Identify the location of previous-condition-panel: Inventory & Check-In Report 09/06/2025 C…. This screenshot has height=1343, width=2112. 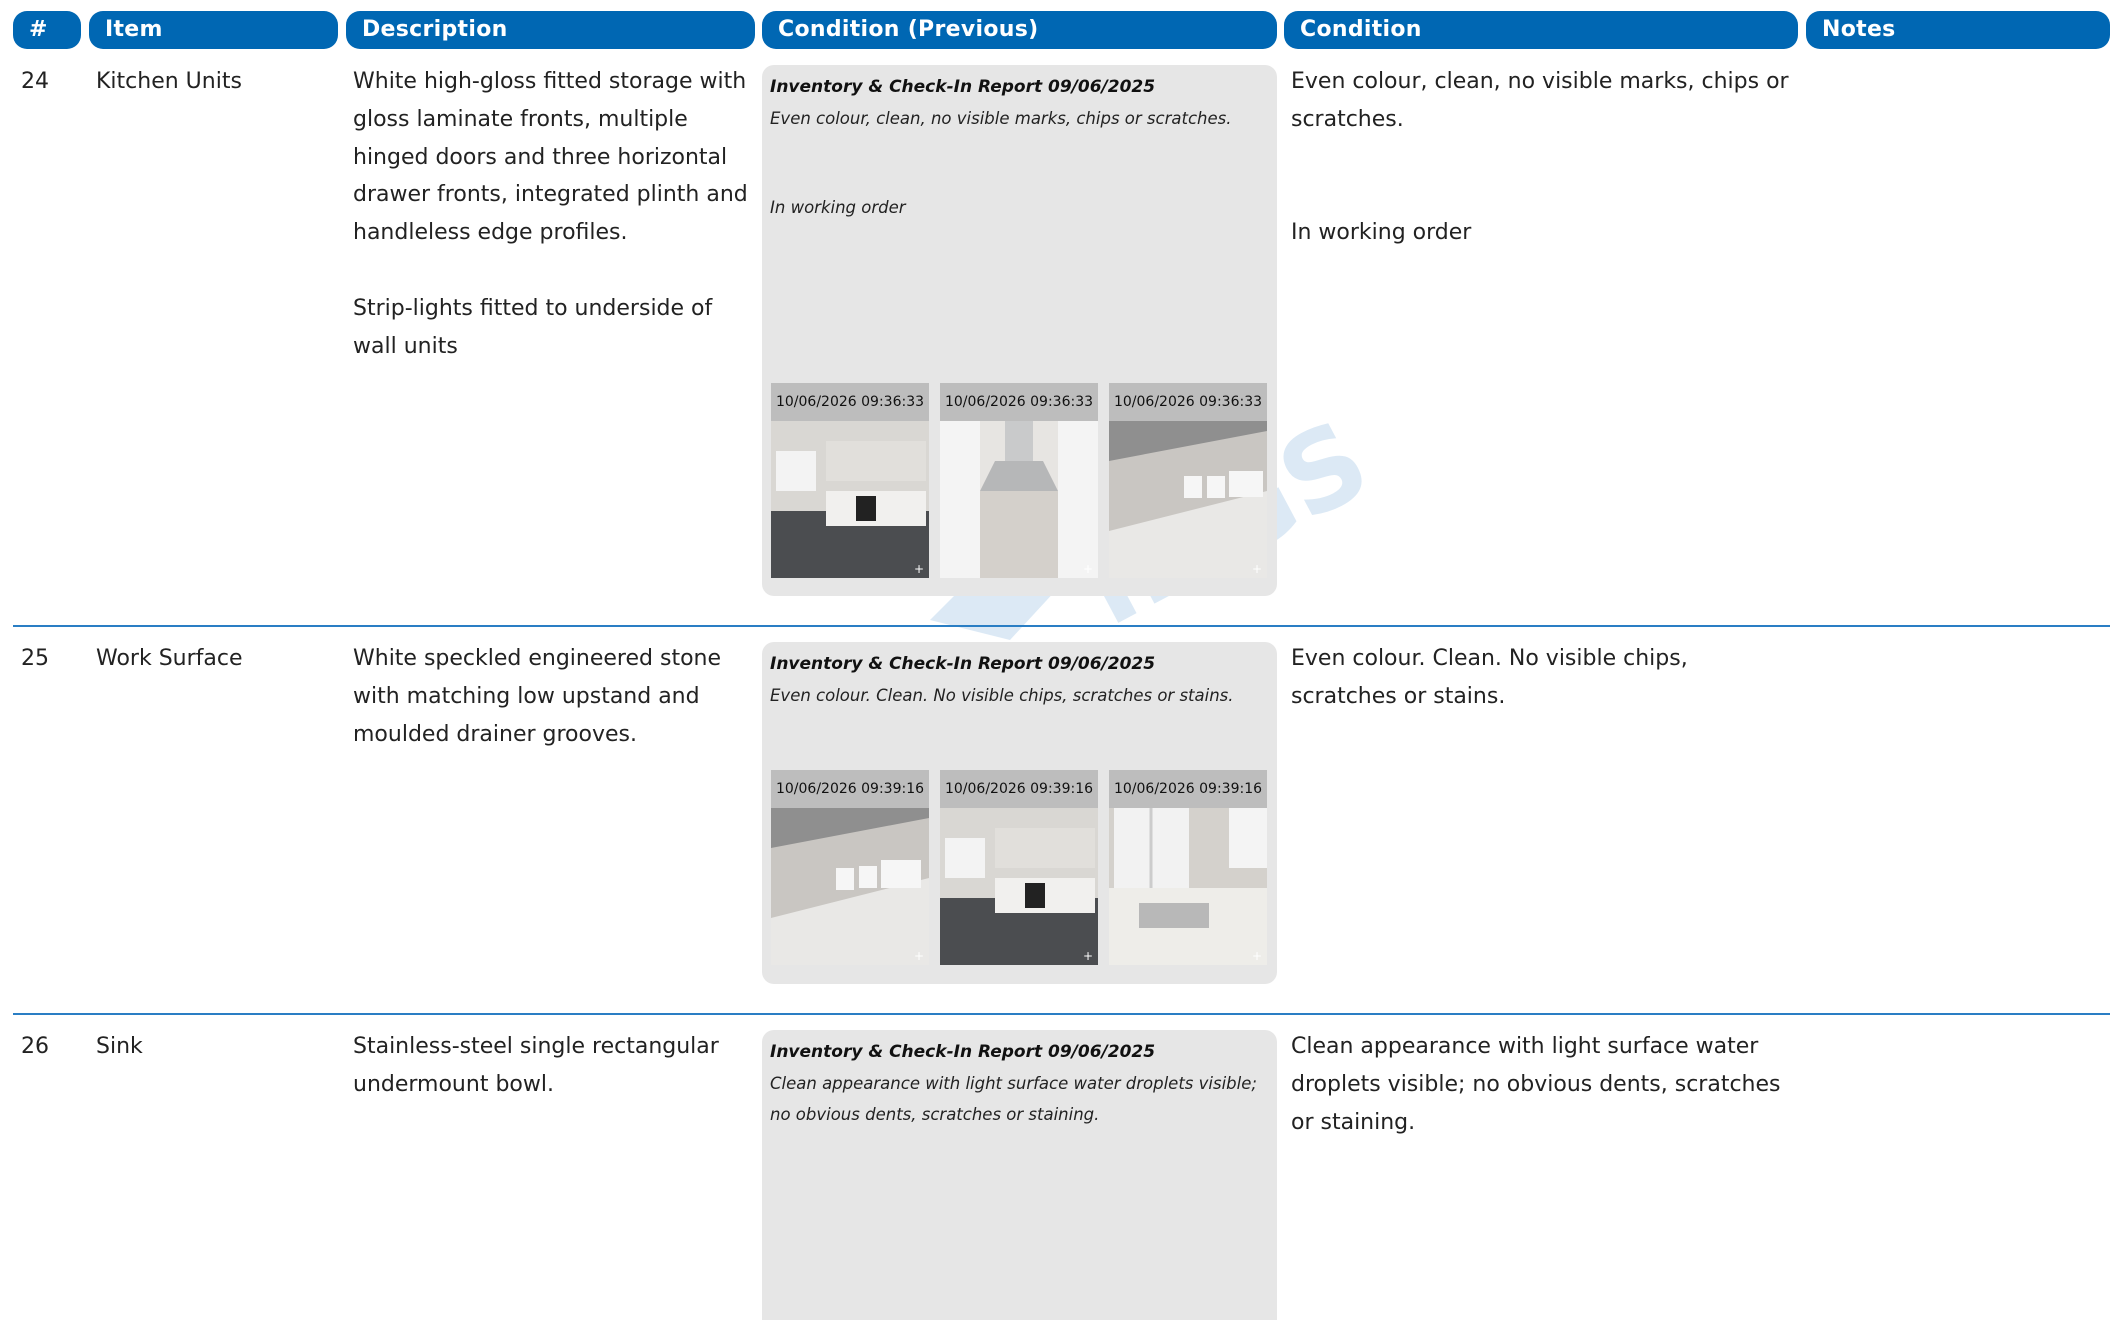
(1019, 1175).